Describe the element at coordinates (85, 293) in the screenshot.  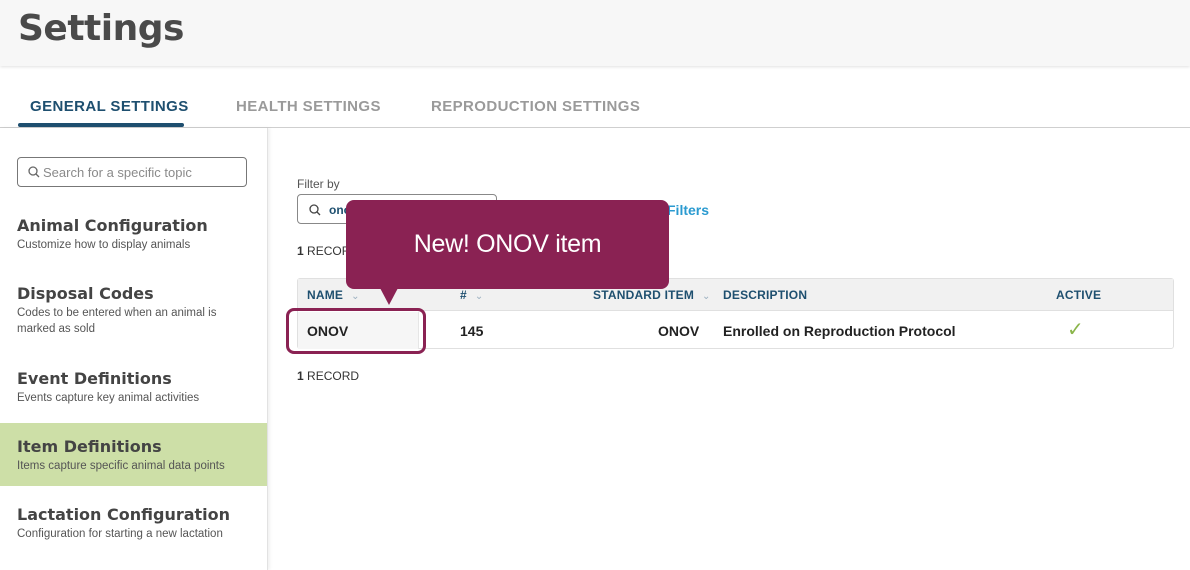
I see `sidebar-item-title: Disposal Codes` at that location.